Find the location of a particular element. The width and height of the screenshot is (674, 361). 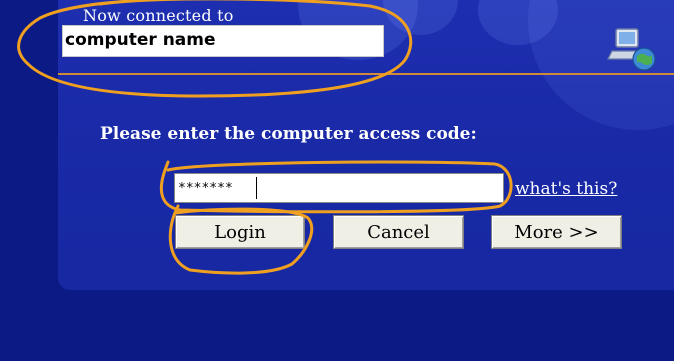

login-button: Login is located at coordinates (240, 232).